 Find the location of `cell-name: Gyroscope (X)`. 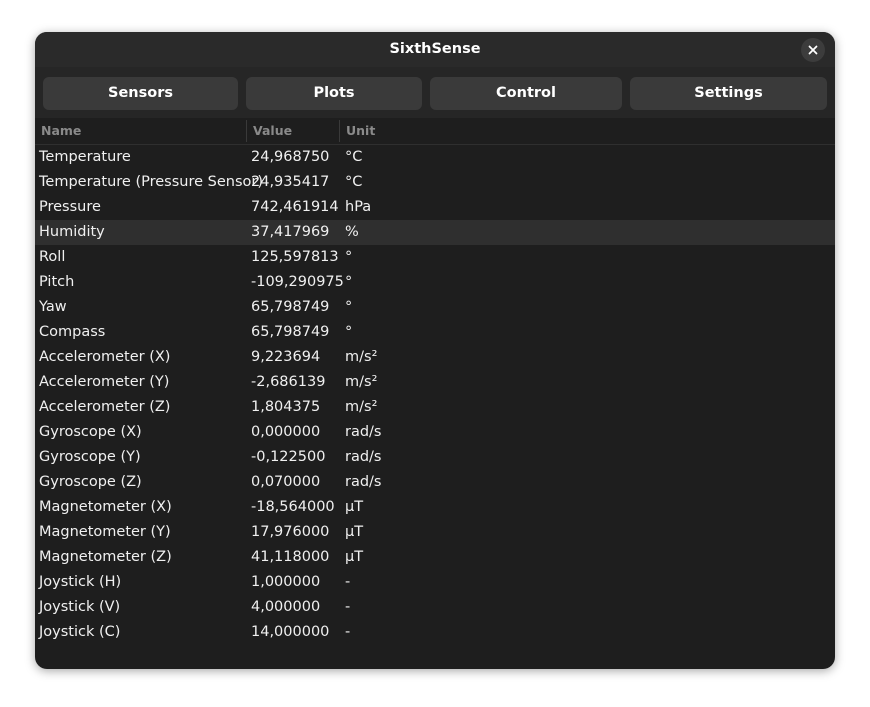

cell-name: Gyroscope (X) is located at coordinates (90, 432).